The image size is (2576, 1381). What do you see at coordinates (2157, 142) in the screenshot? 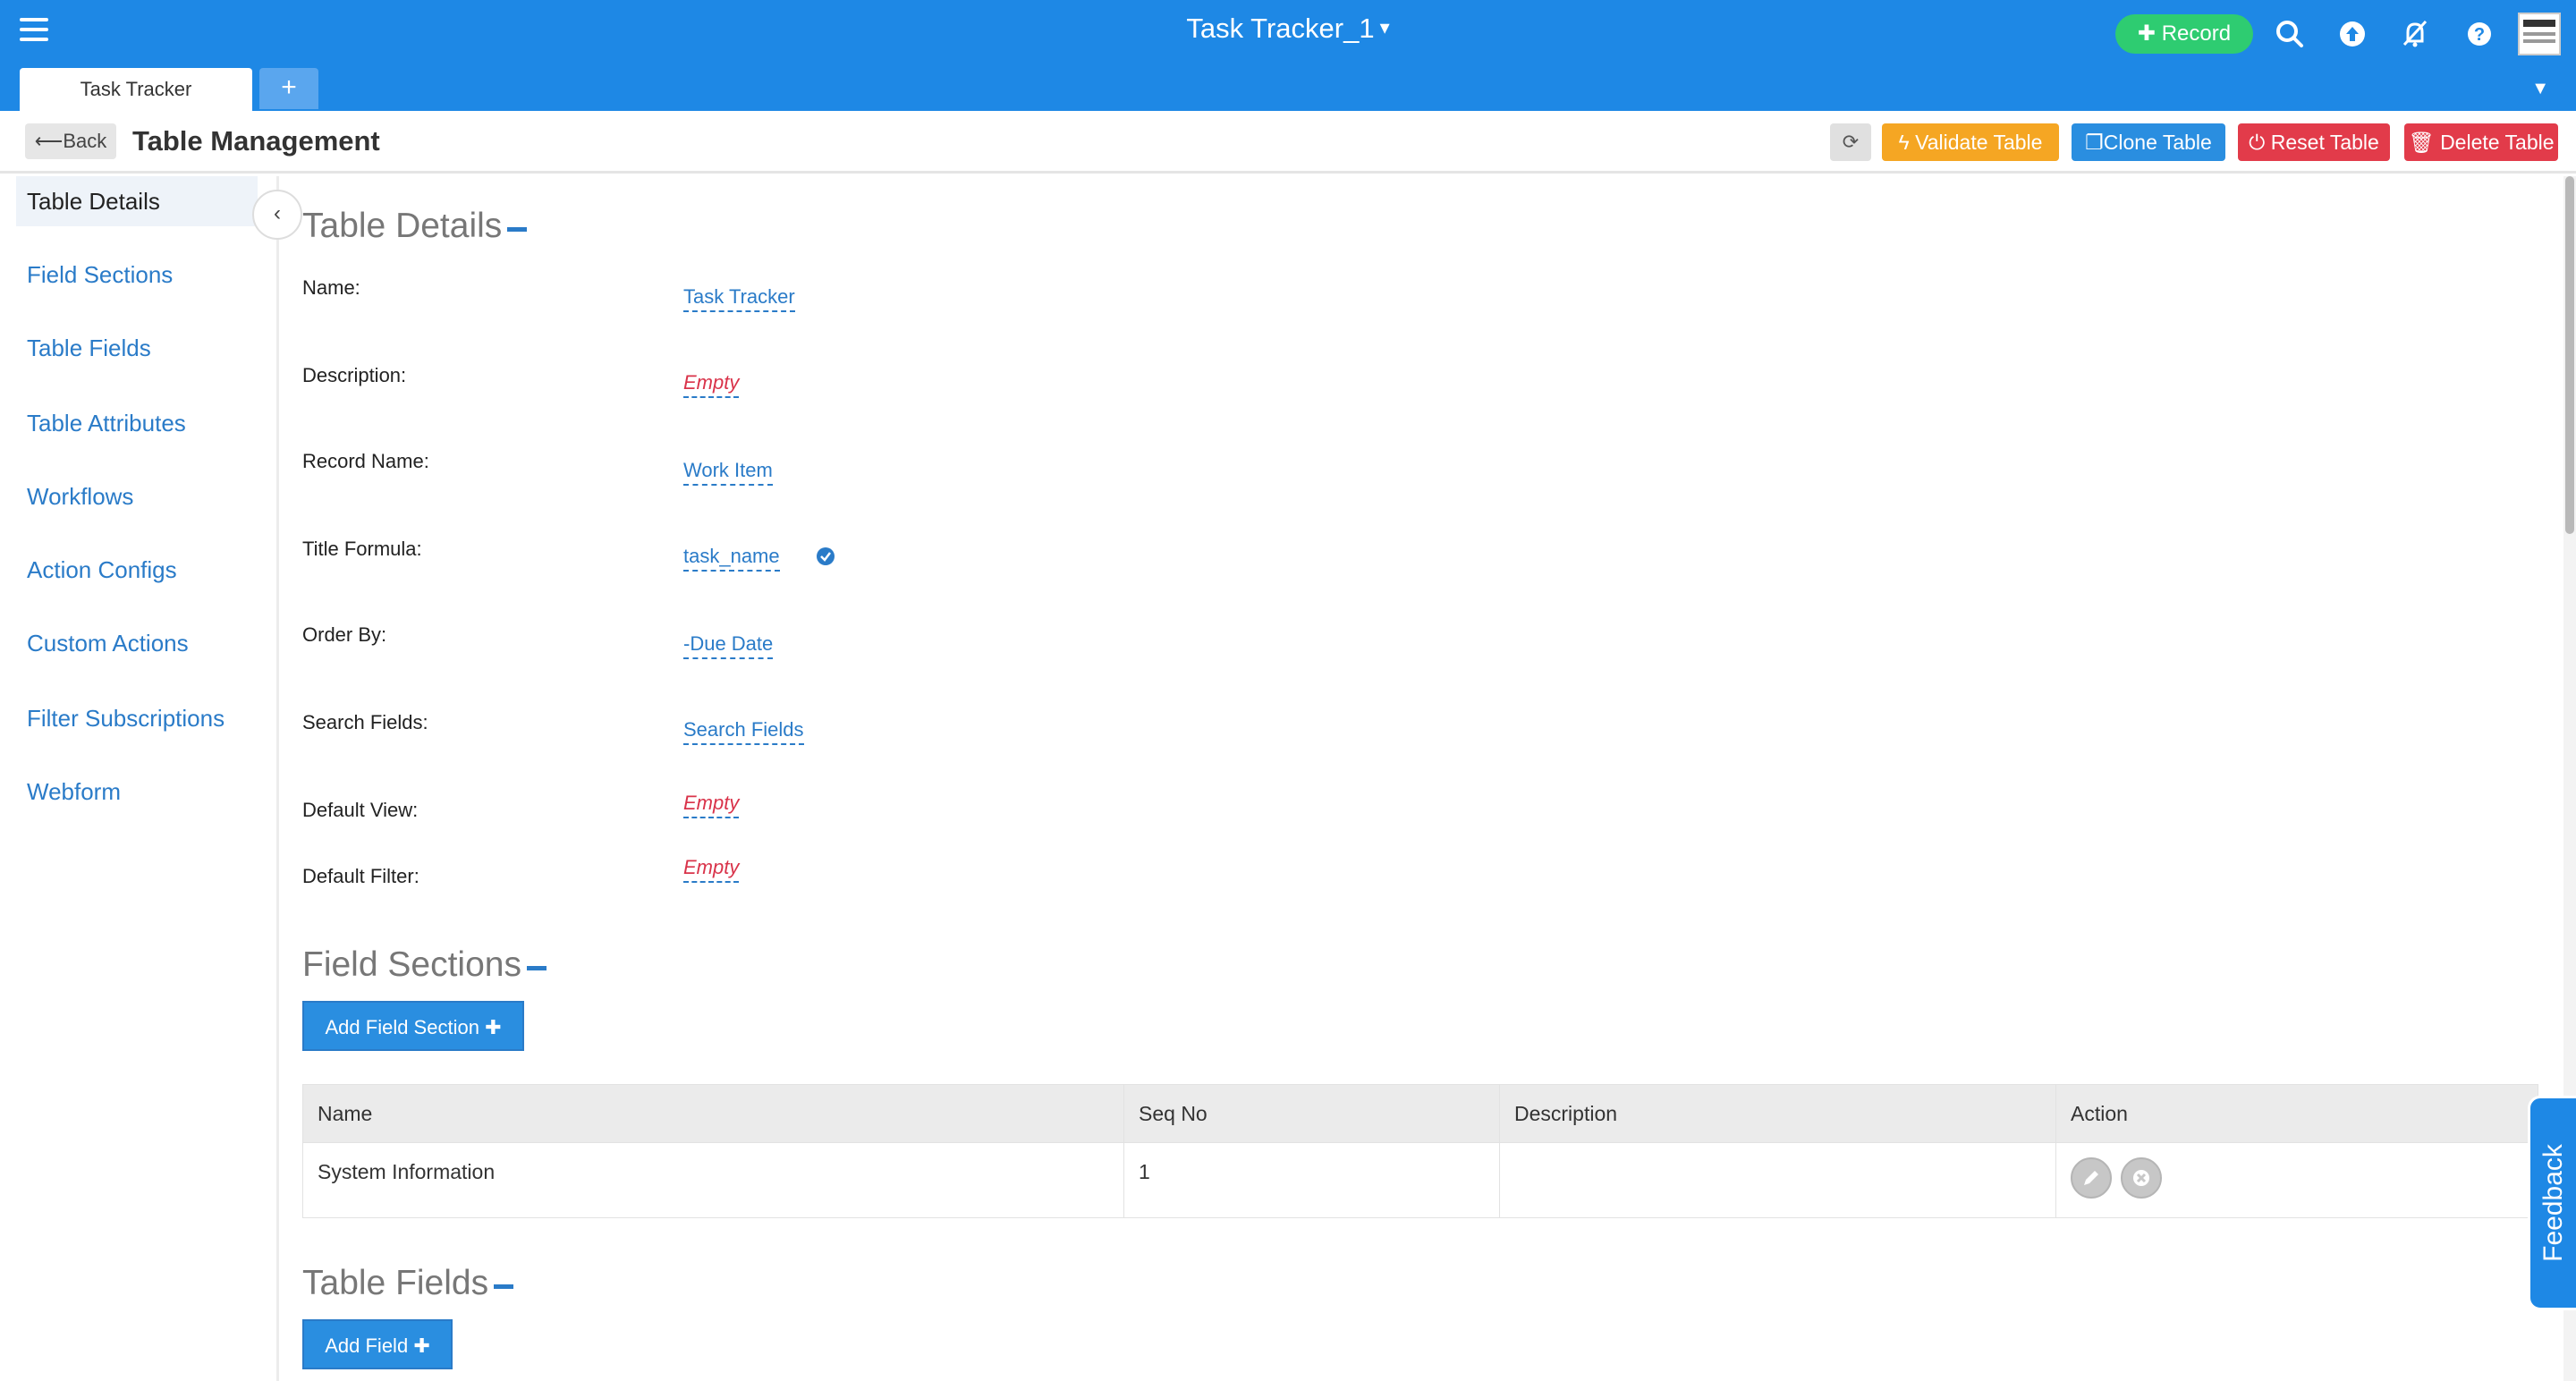
I see `clone-label: Clone Table` at bounding box center [2157, 142].